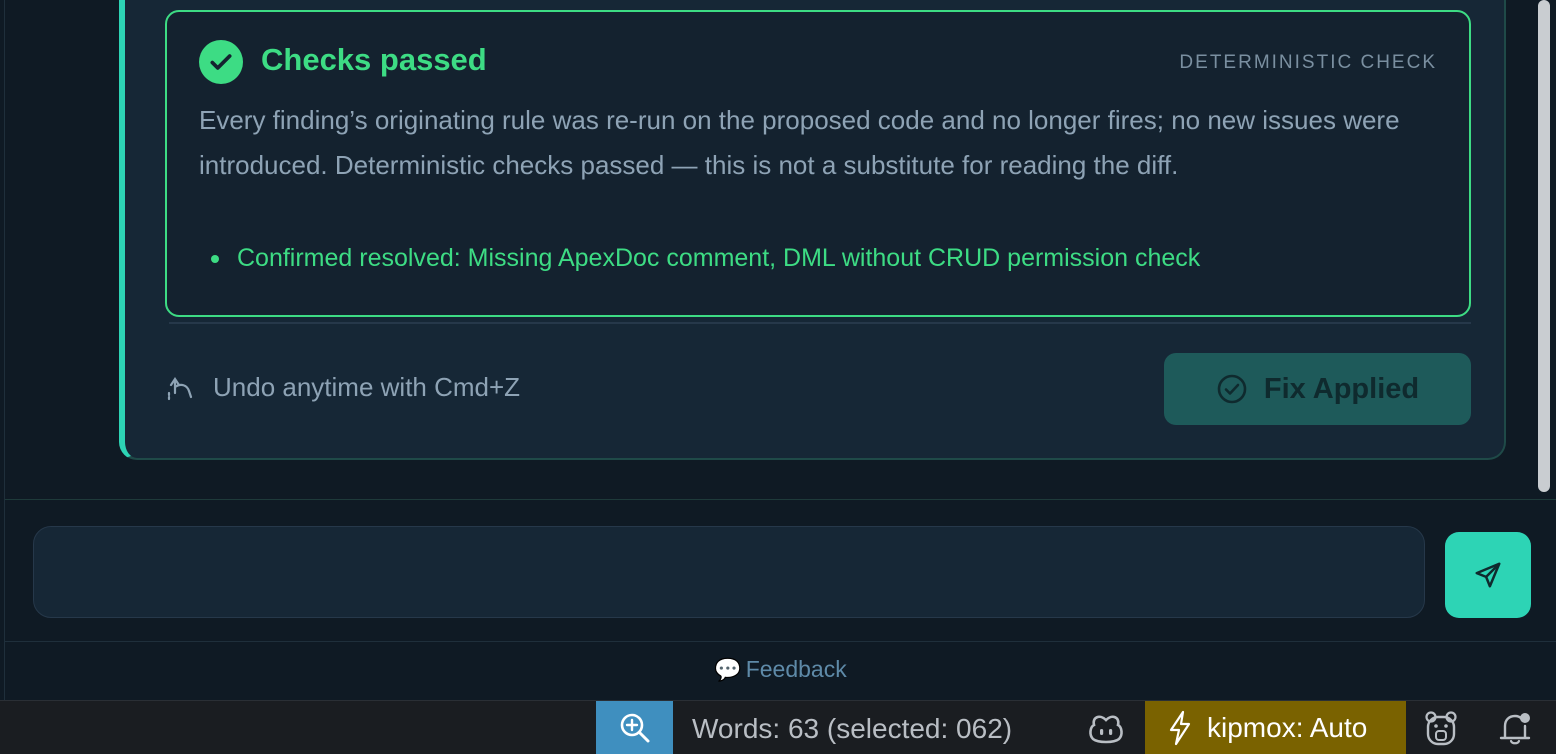 The width and height of the screenshot is (1556, 754). Describe the element at coordinates (1180, 728) in the screenshot. I see `lightning-icon` at that location.